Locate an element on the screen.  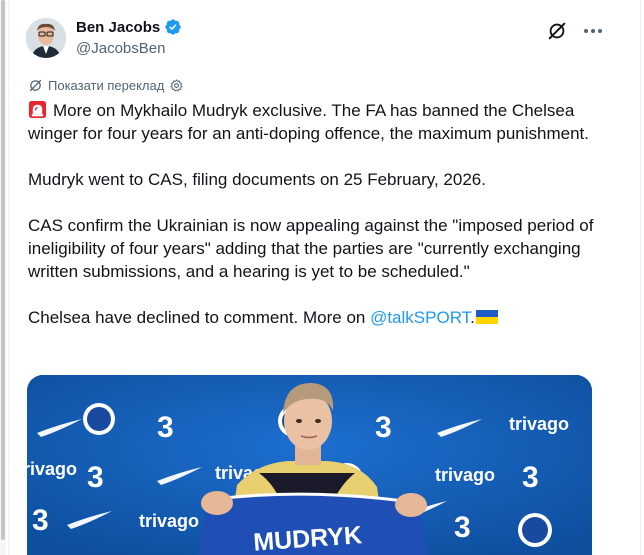
author-name-row: Ben Jacobs is located at coordinates (129, 27).